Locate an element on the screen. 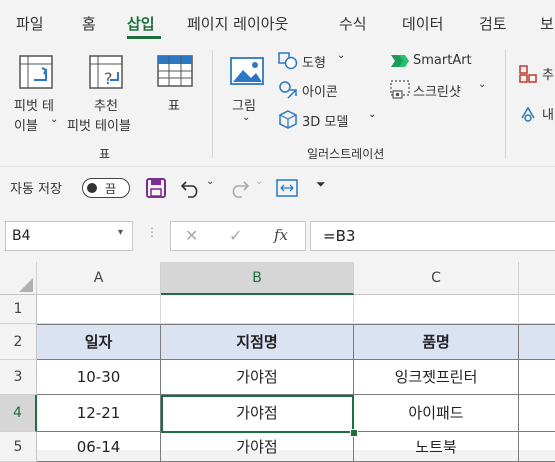 The image size is (555, 462). icons-label: 아이콘 is located at coordinates (320, 90).